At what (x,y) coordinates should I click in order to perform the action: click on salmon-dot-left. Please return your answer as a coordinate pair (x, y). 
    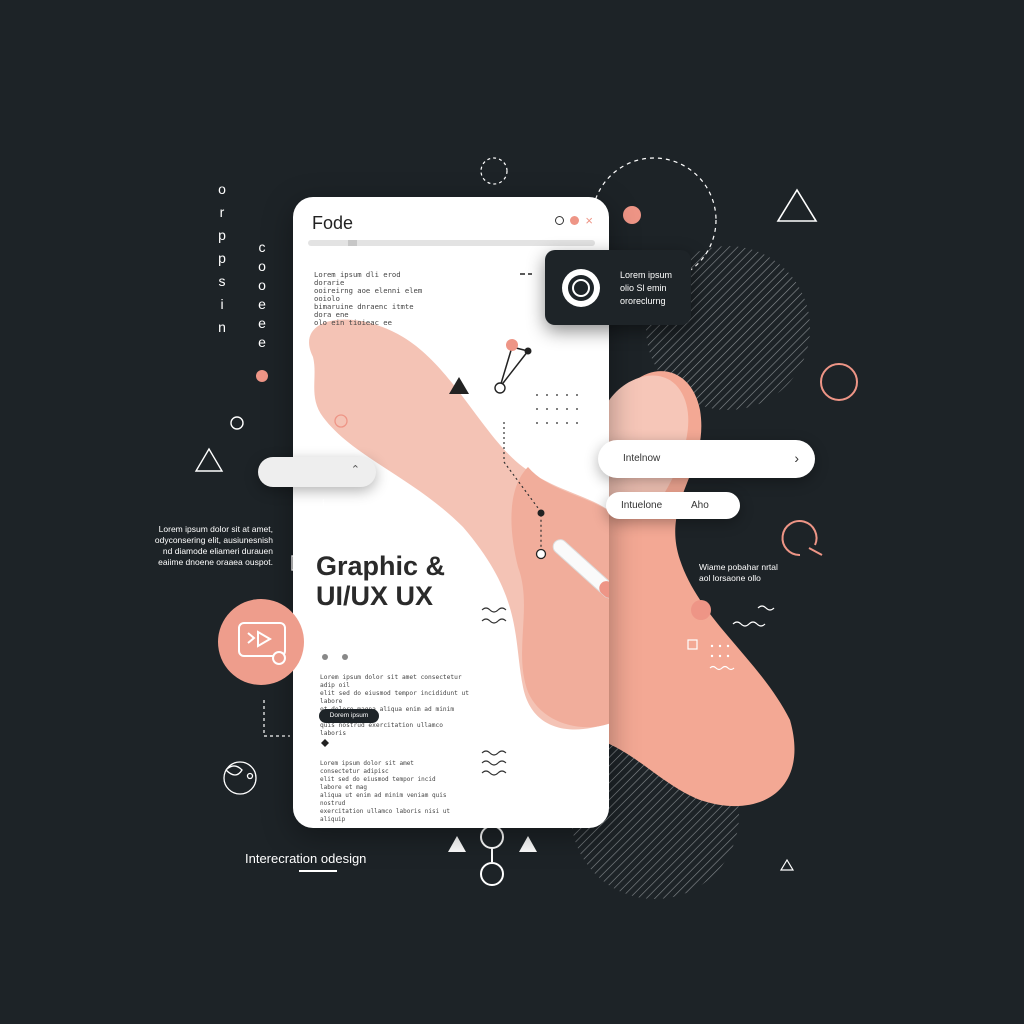
    Looking at the image, I should click on (262, 376).